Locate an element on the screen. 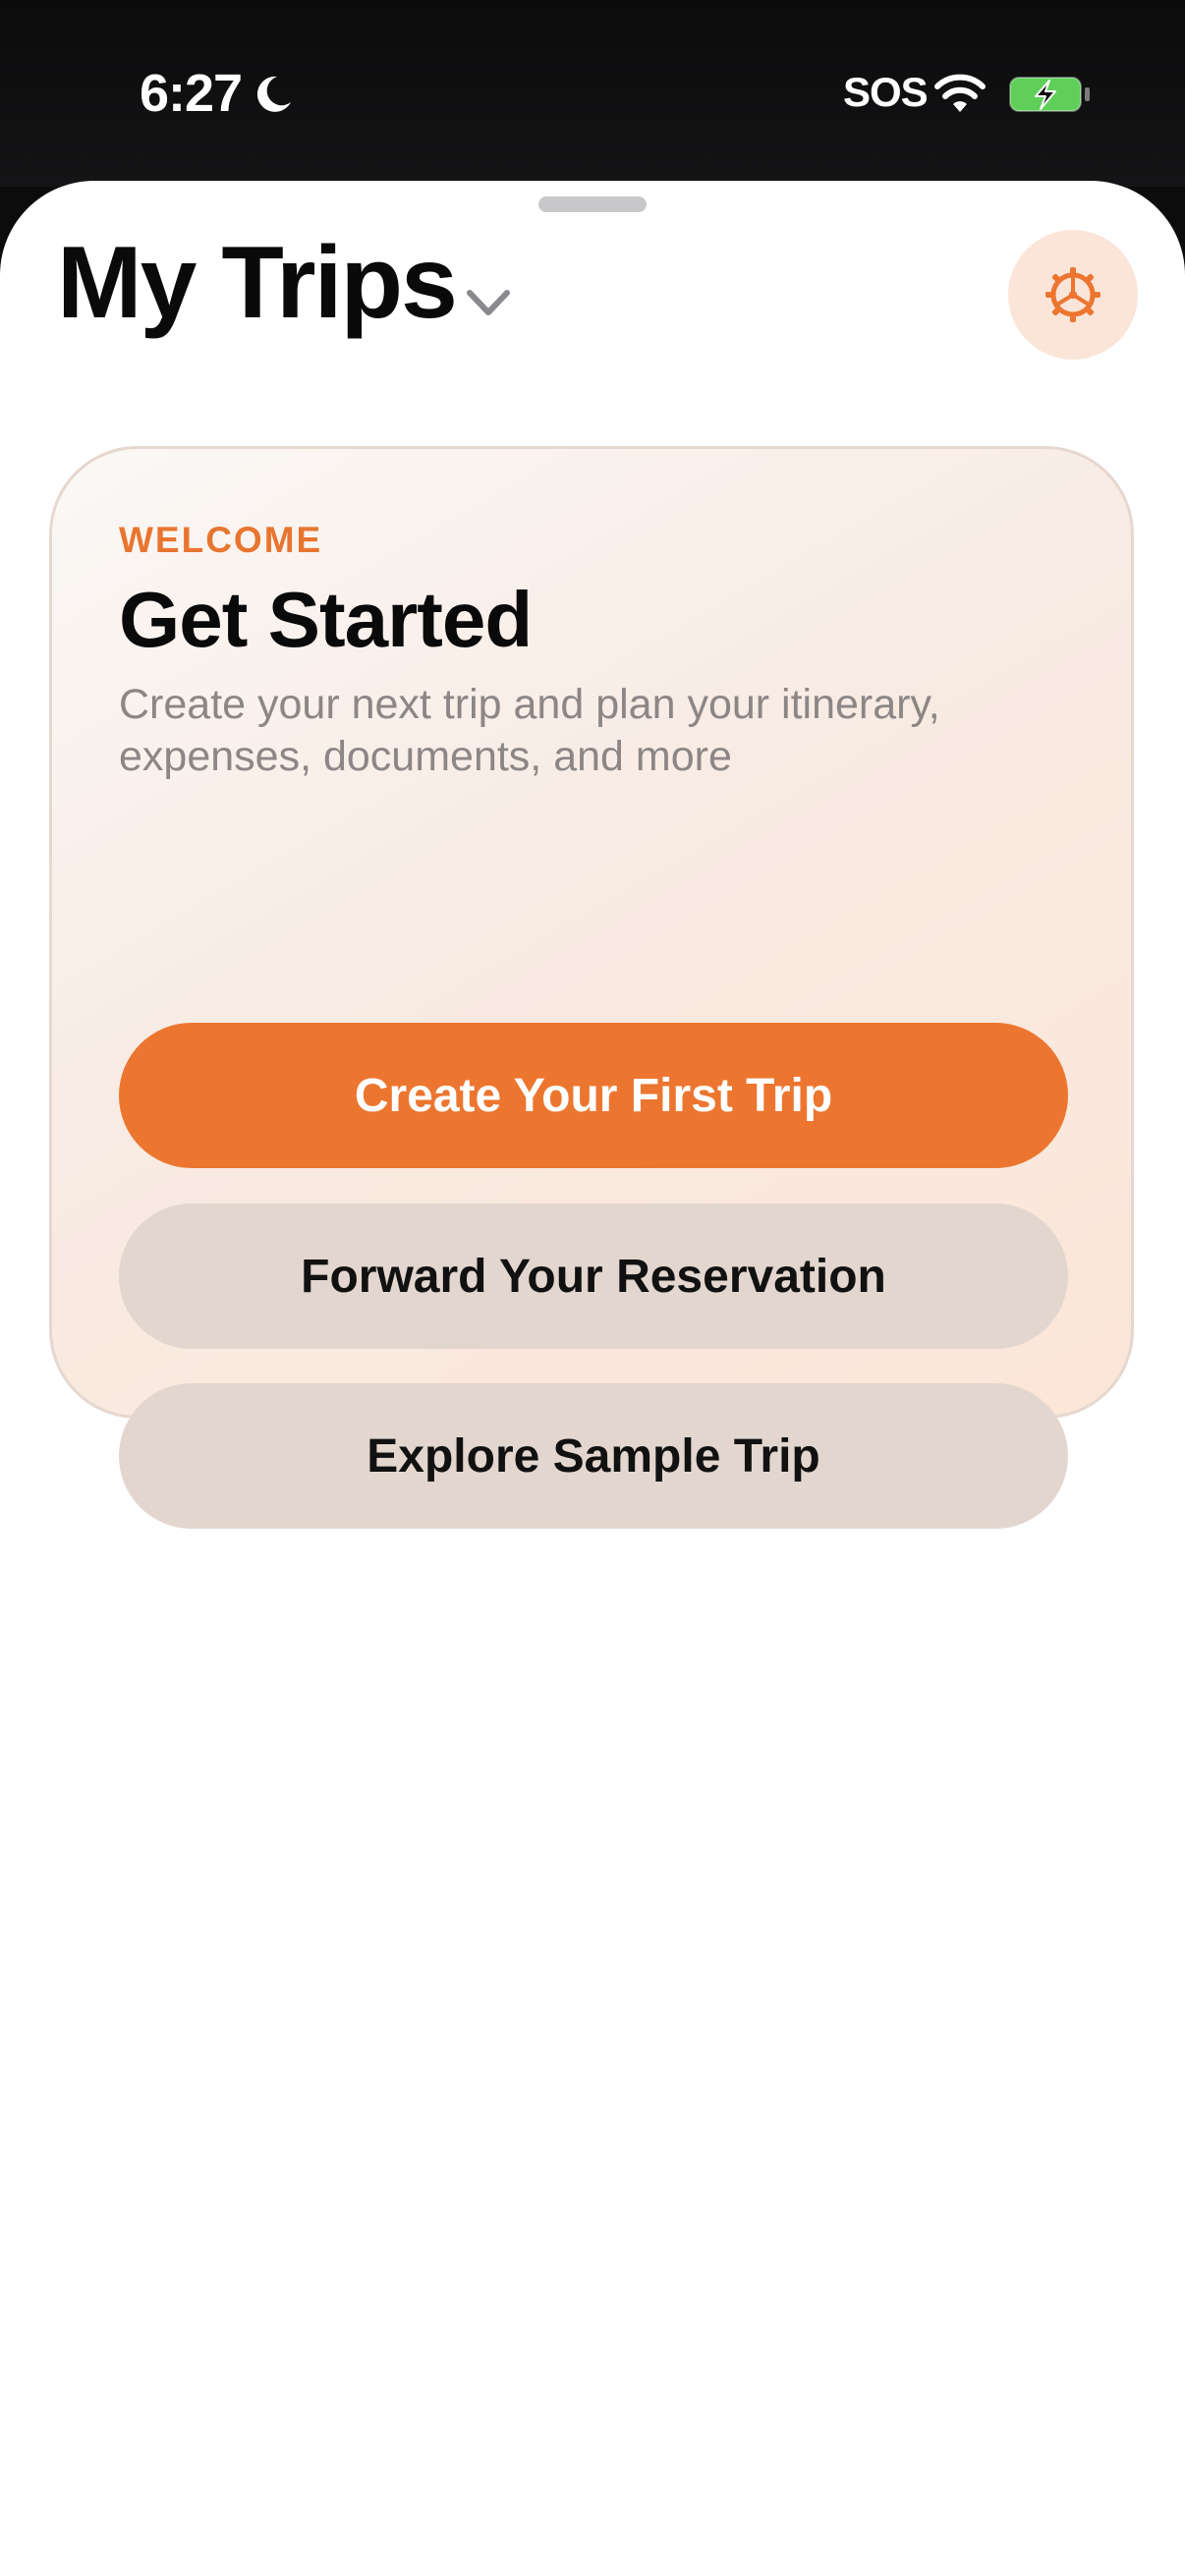 The width and height of the screenshot is (1185, 2576). page-title: My Trips is located at coordinates (257, 283).